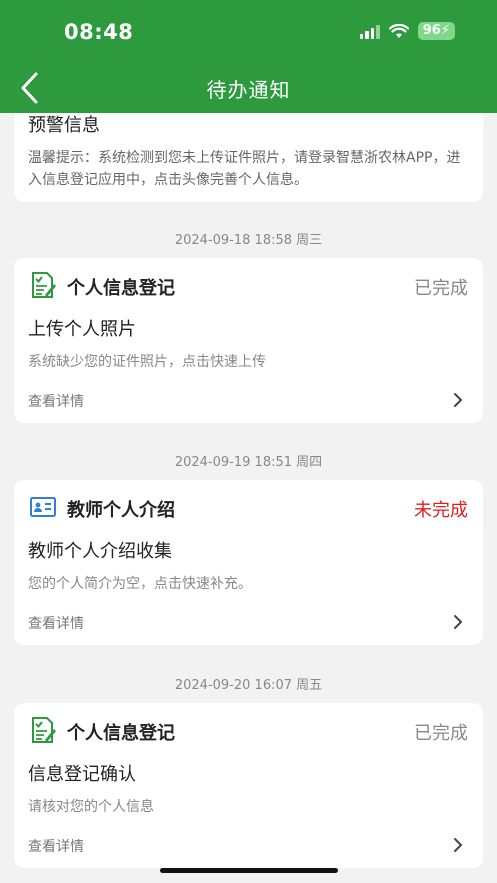  I want to click on notice-timestamp: 2024-09-18 18:58 周三, so click(248, 240).